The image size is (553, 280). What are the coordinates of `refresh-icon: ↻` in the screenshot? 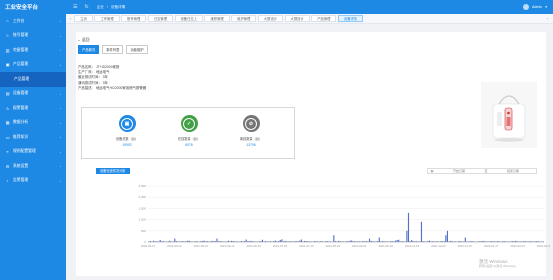 It's located at (86, 7).